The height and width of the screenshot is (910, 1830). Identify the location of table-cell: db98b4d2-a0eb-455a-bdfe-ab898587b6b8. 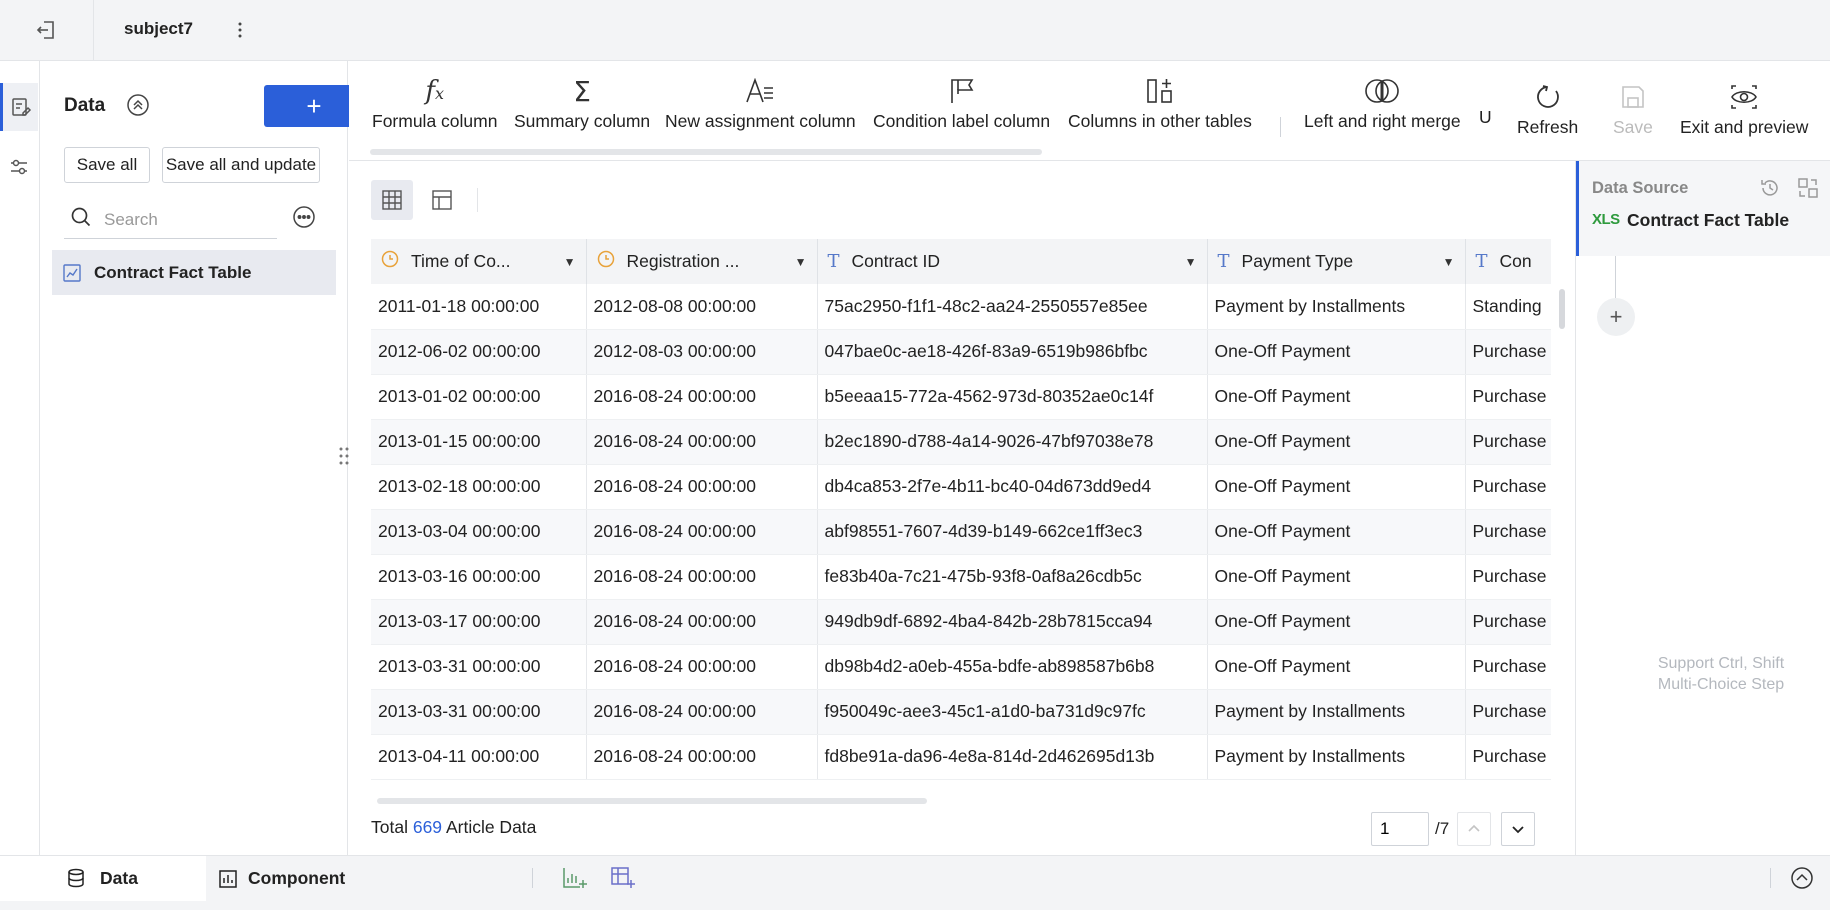
(1012, 667).